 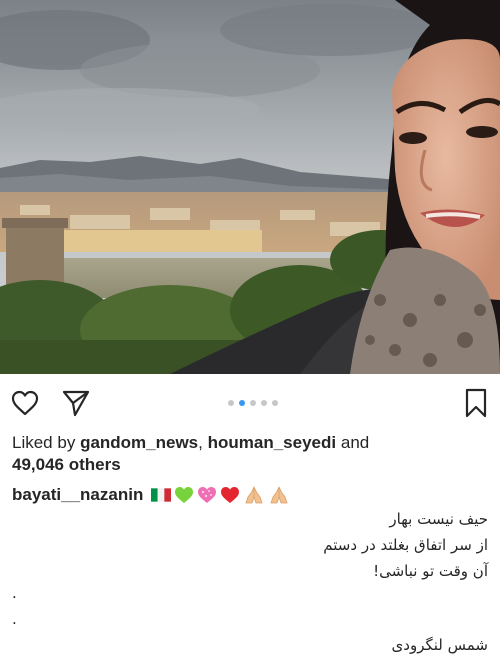 What do you see at coordinates (77, 495) in the screenshot?
I see `caption-username-link: bayati__nazanin` at bounding box center [77, 495].